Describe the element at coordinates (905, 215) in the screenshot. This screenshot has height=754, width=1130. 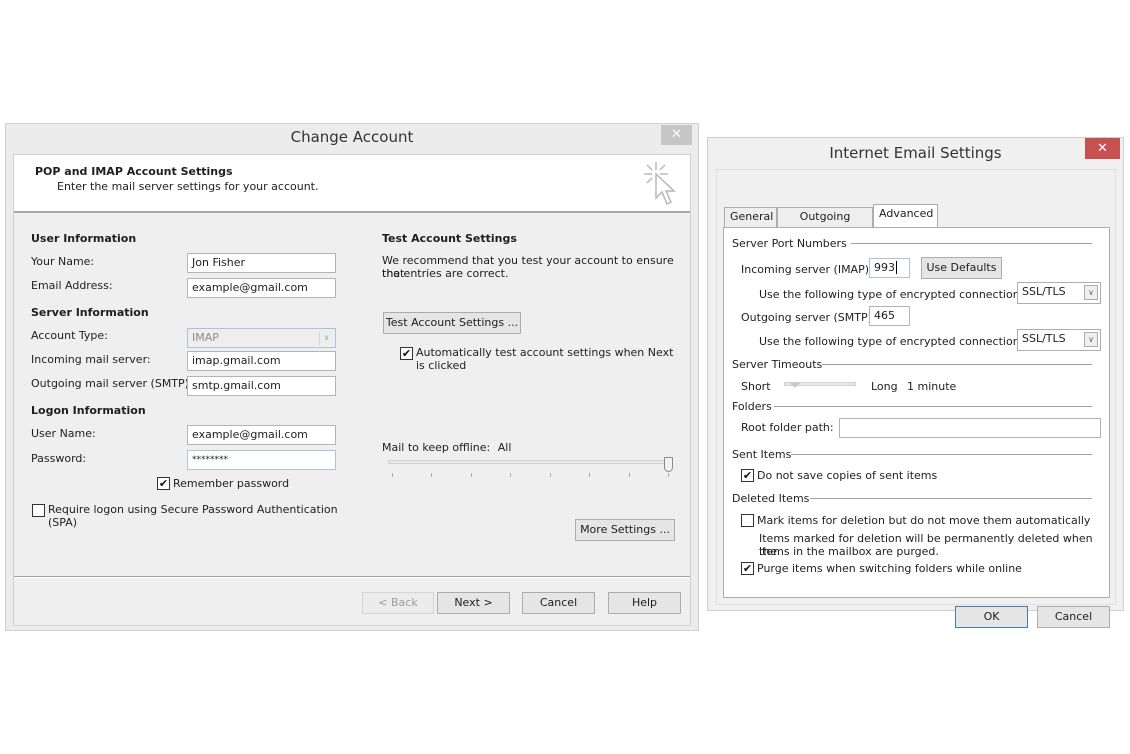
I see `tab-advanced: Advanced` at that location.